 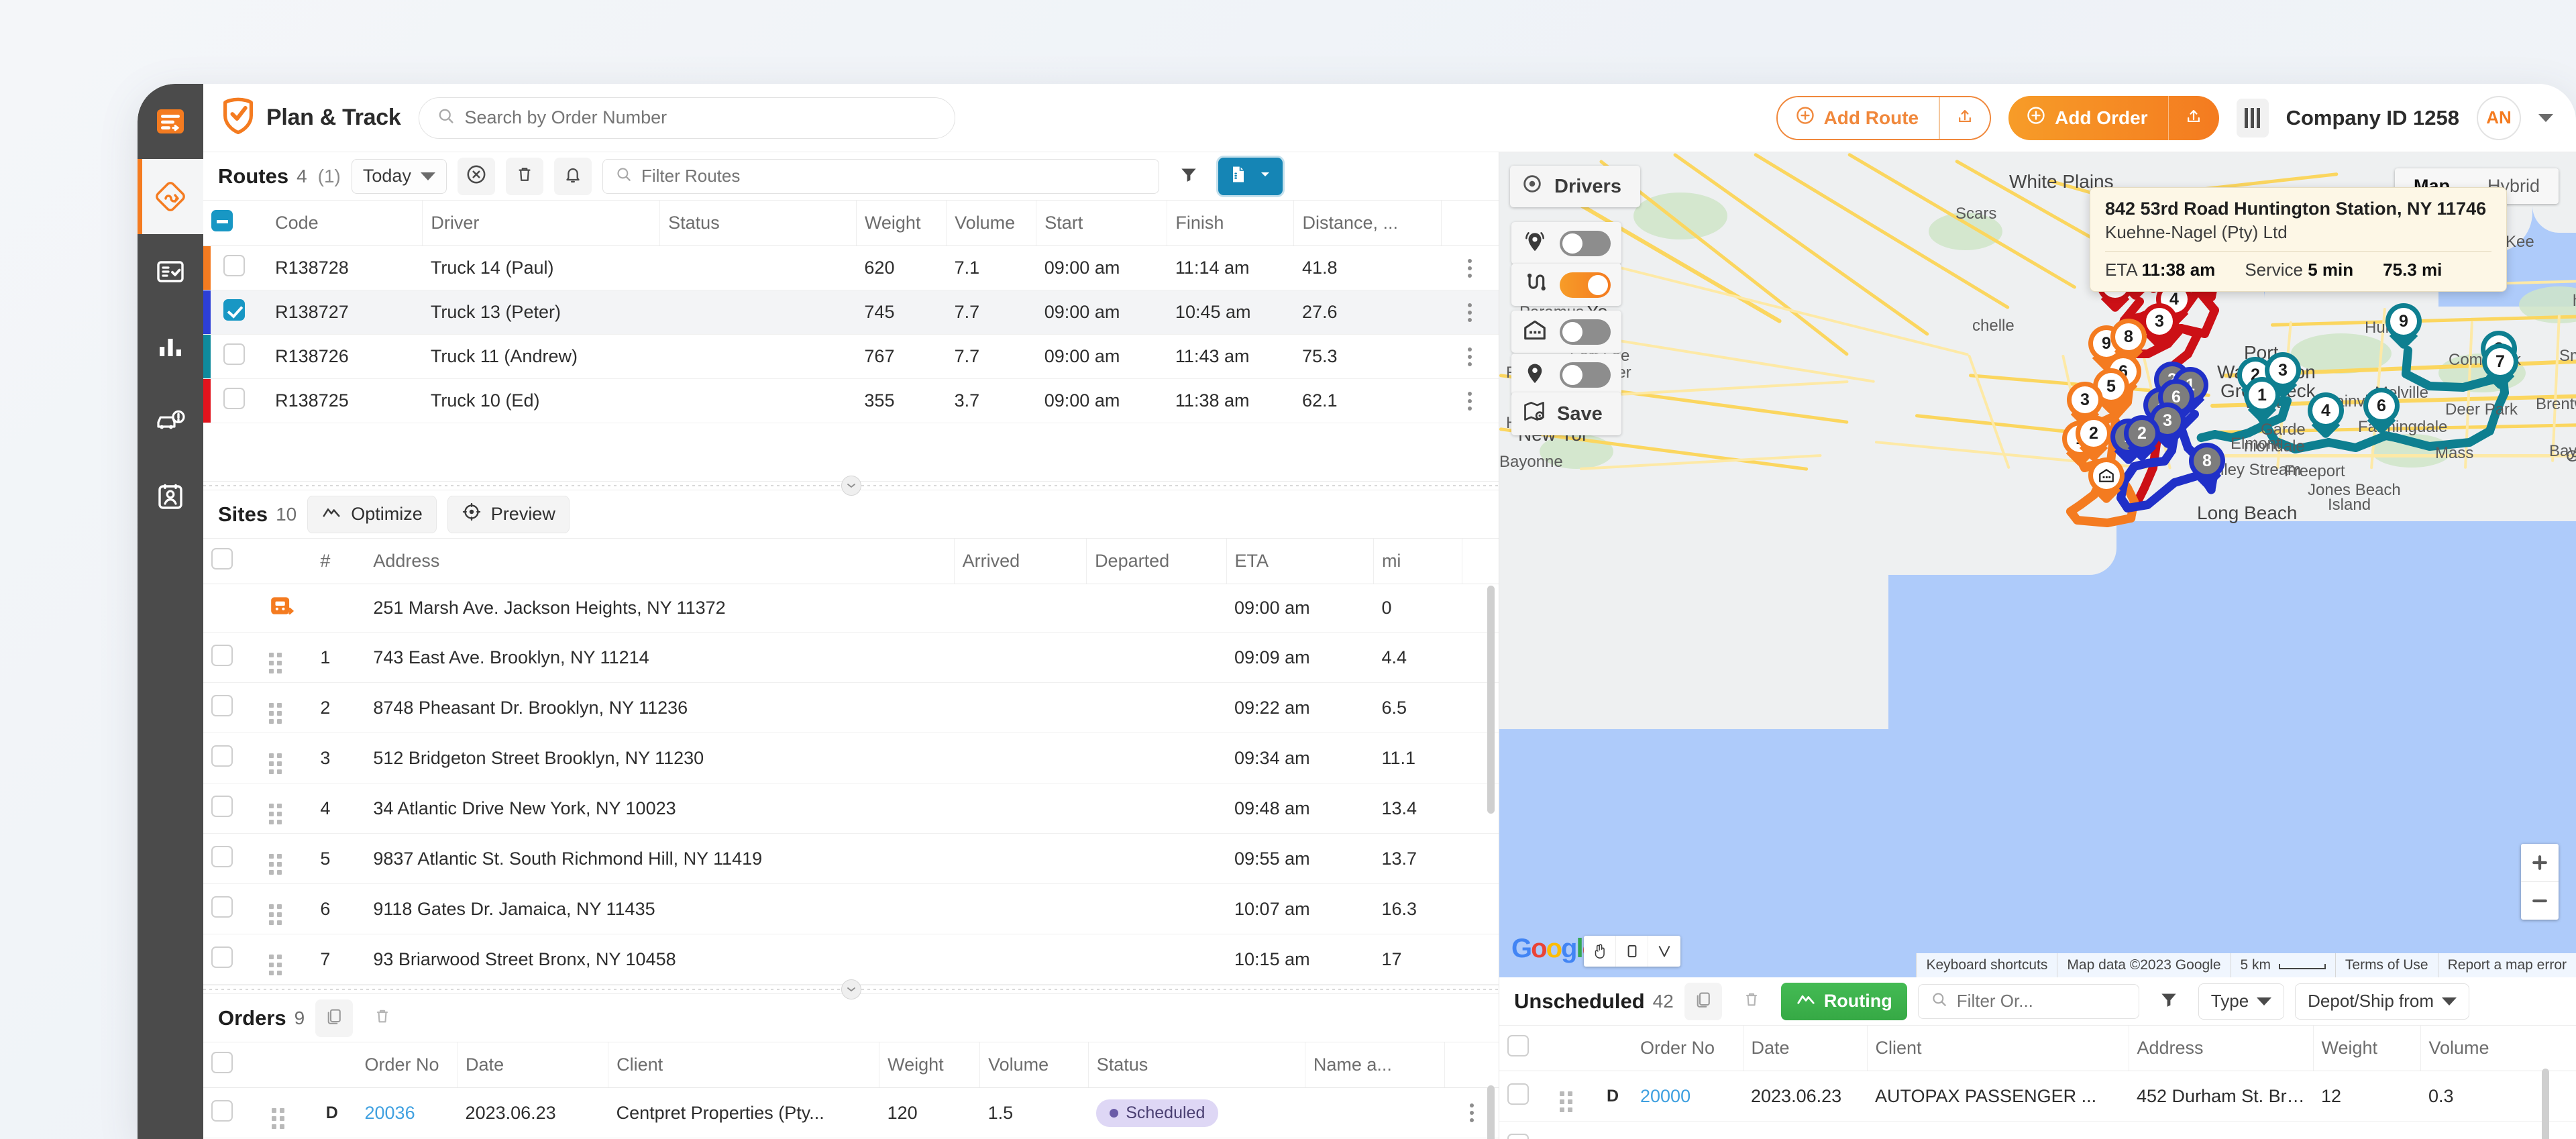 I want to click on depot-filter-dropdown: Depot/Ship from, so click(x=2382, y=1001).